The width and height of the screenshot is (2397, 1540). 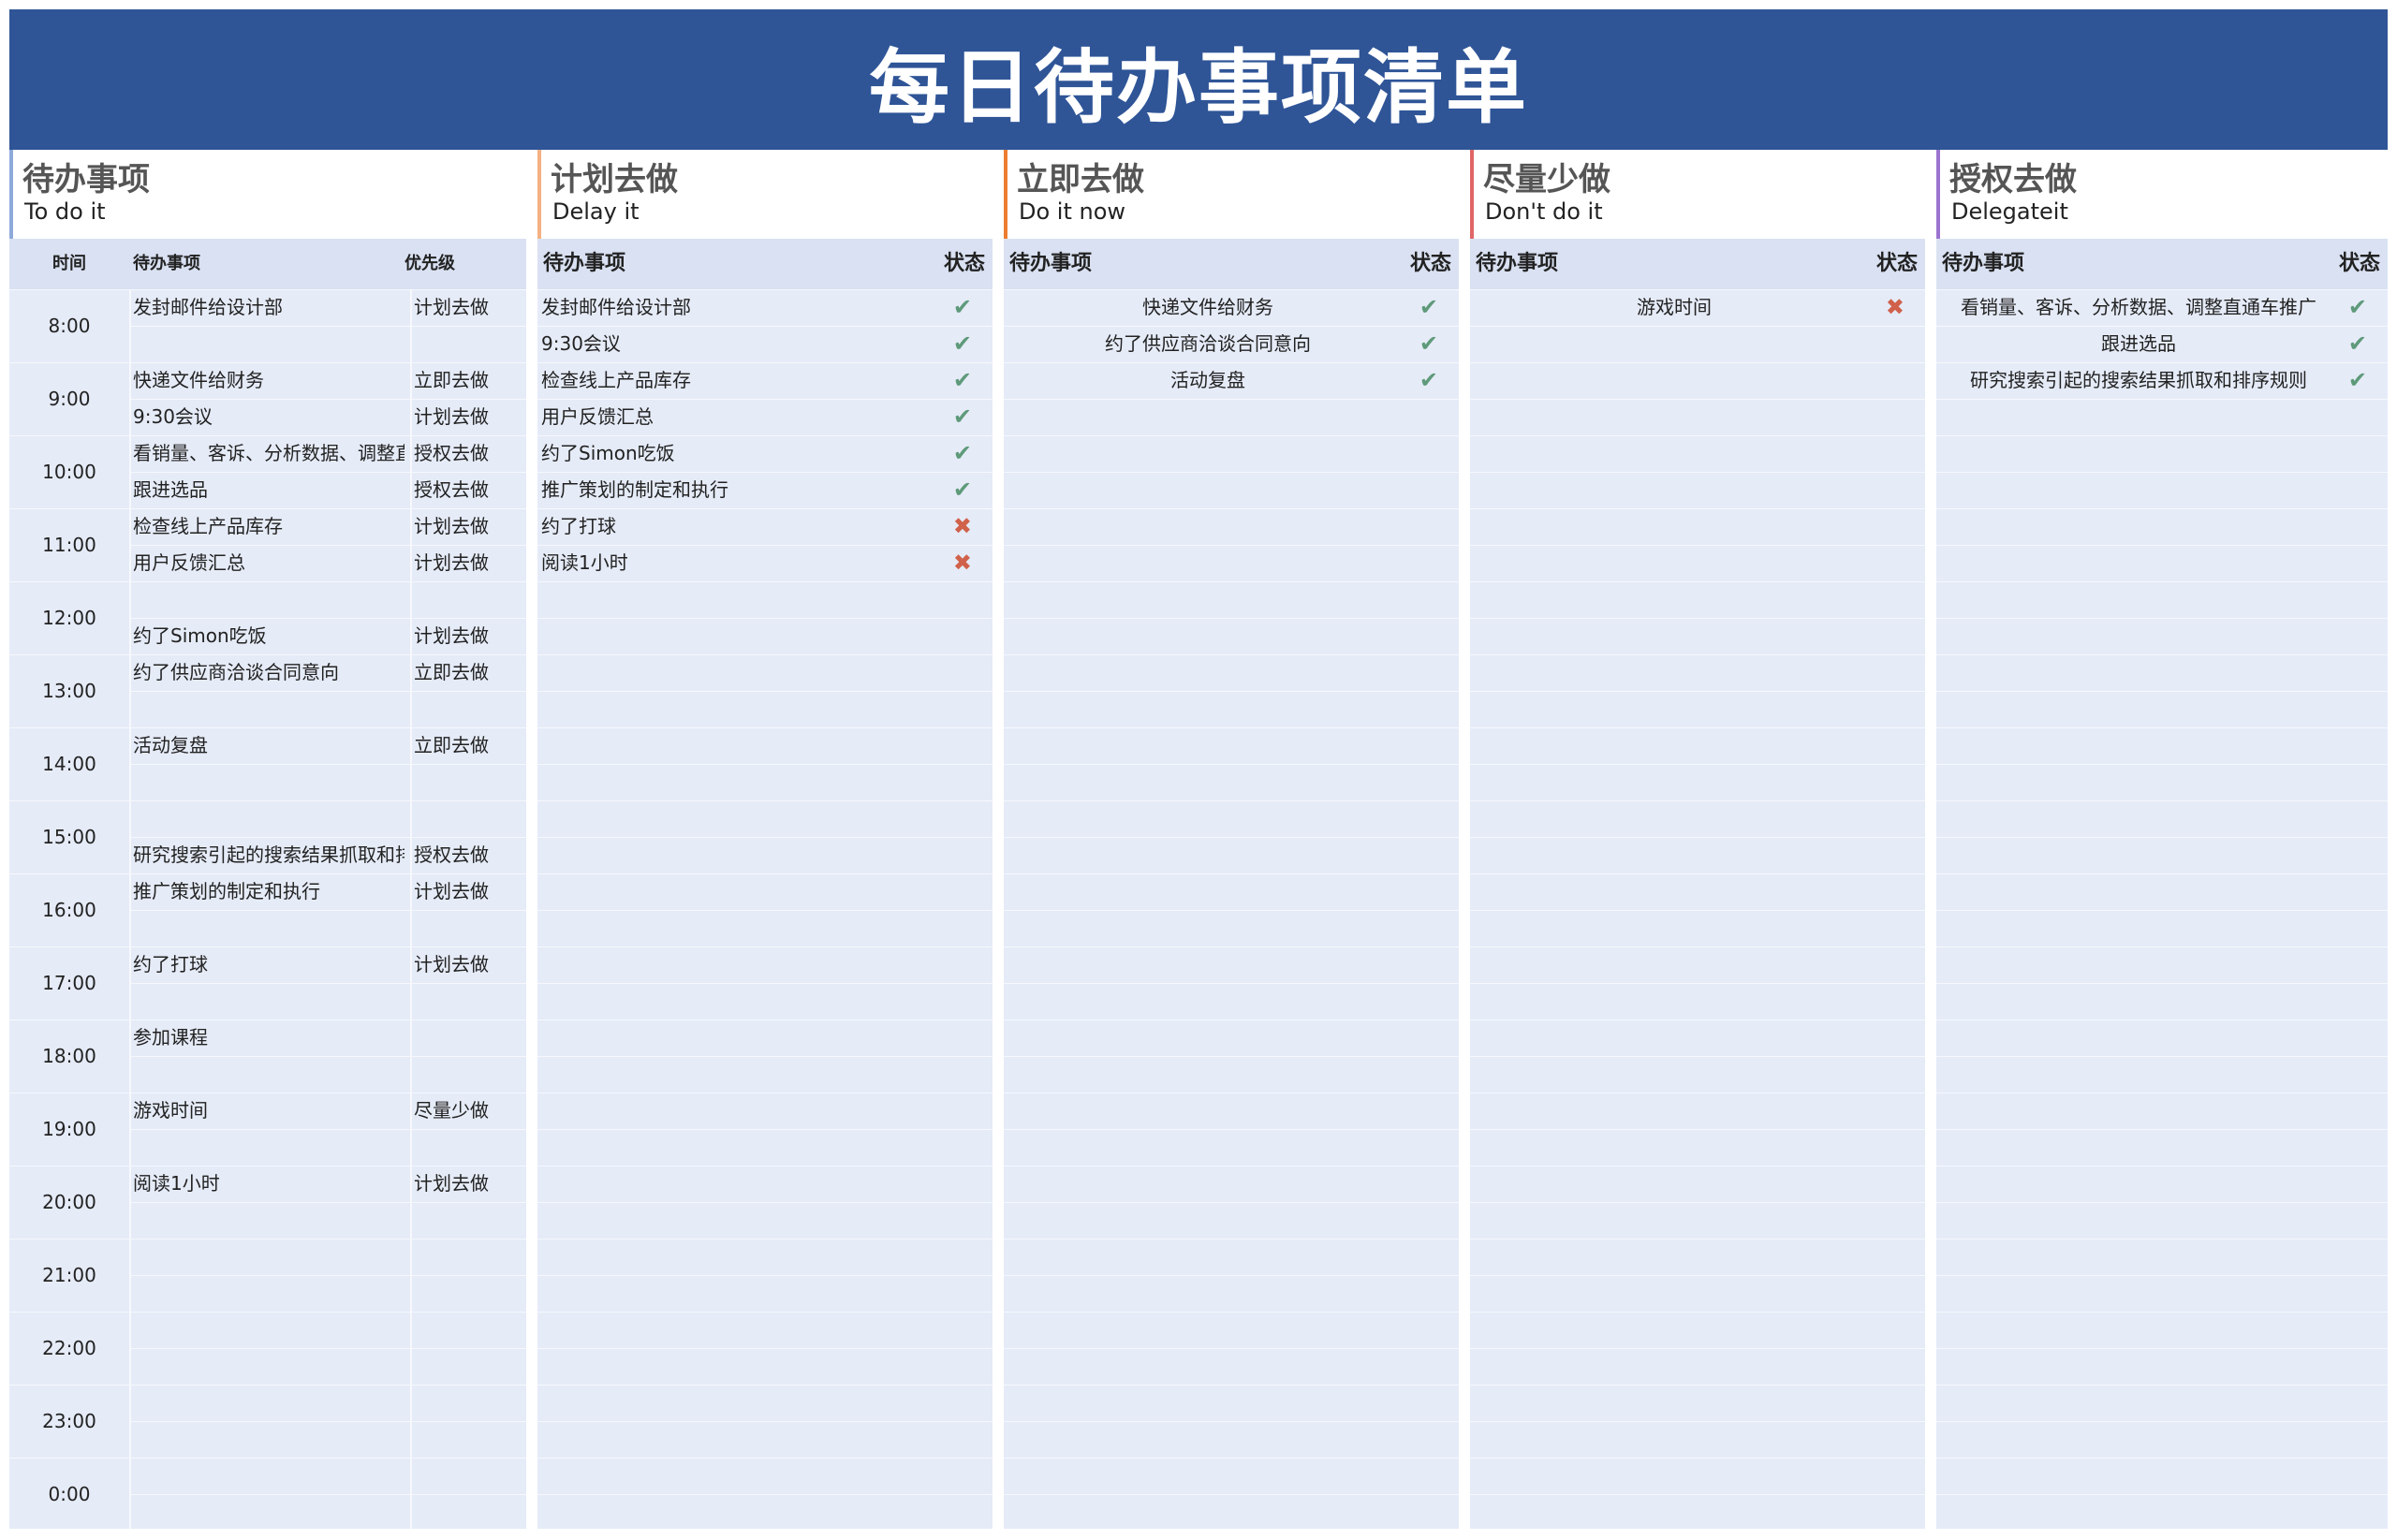 What do you see at coordinates (1546, 179) in the screenshot?
I see `less-title: 尽量少做` at bounding box center [1546, 179].